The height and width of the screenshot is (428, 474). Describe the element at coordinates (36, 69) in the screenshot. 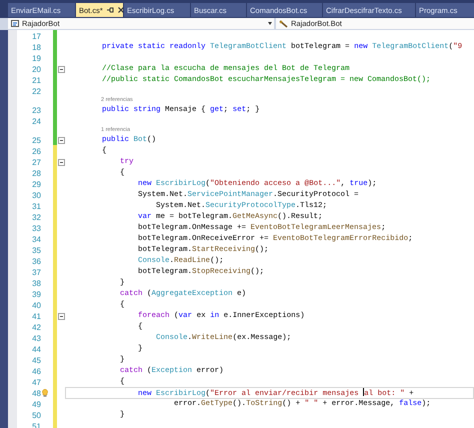

I see `line-number: 20` at that location.